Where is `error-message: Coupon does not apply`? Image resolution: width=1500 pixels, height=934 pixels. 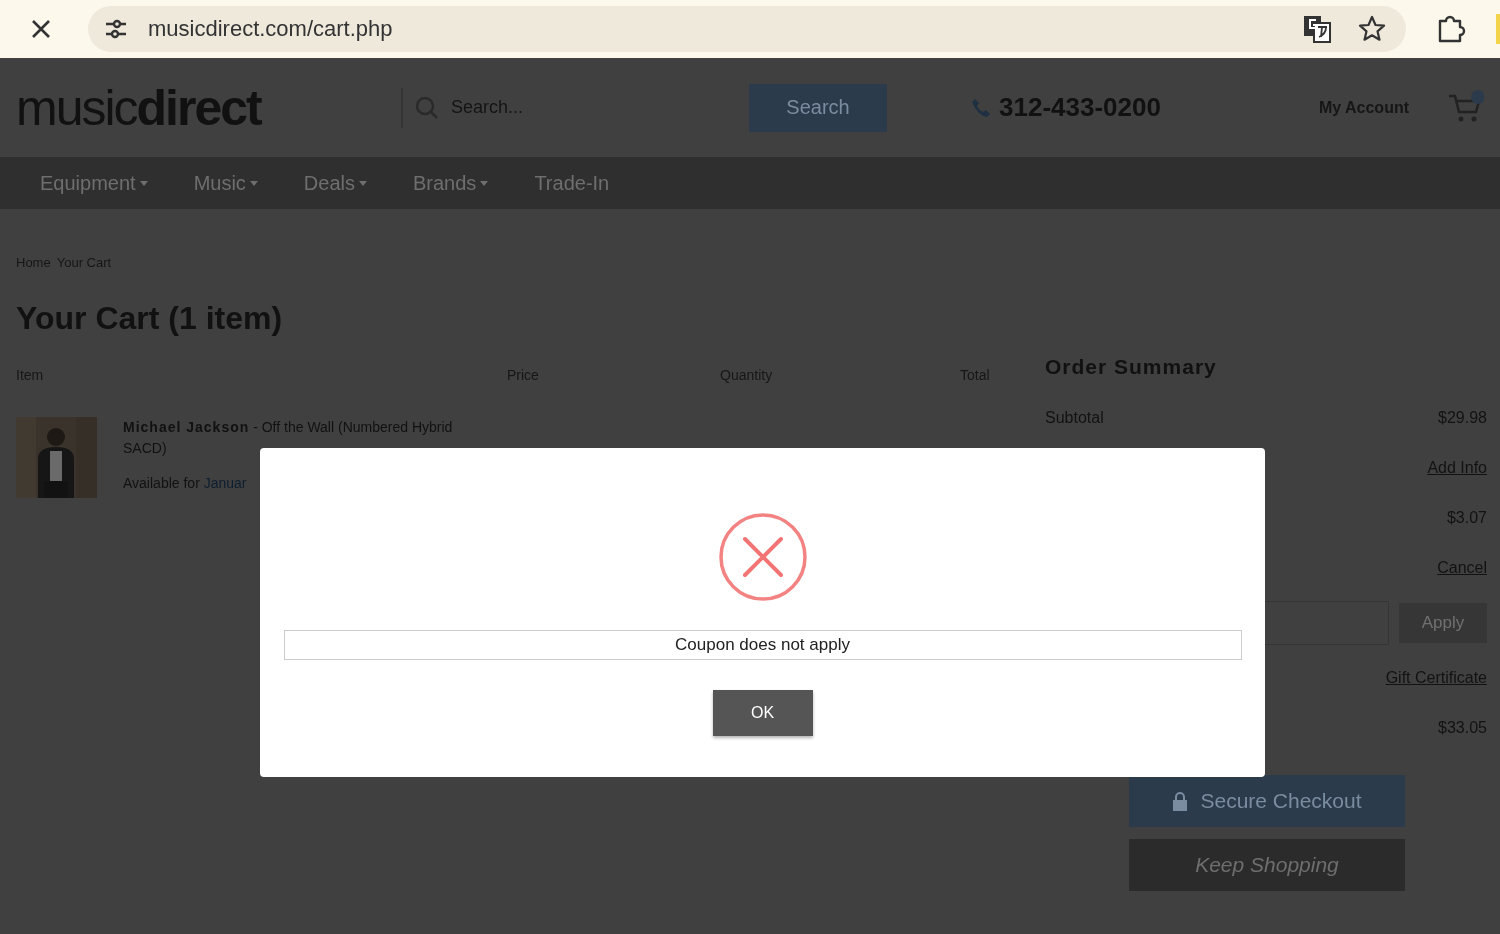
error-message: Coupon does not apply is located at coordinates (762, 645).